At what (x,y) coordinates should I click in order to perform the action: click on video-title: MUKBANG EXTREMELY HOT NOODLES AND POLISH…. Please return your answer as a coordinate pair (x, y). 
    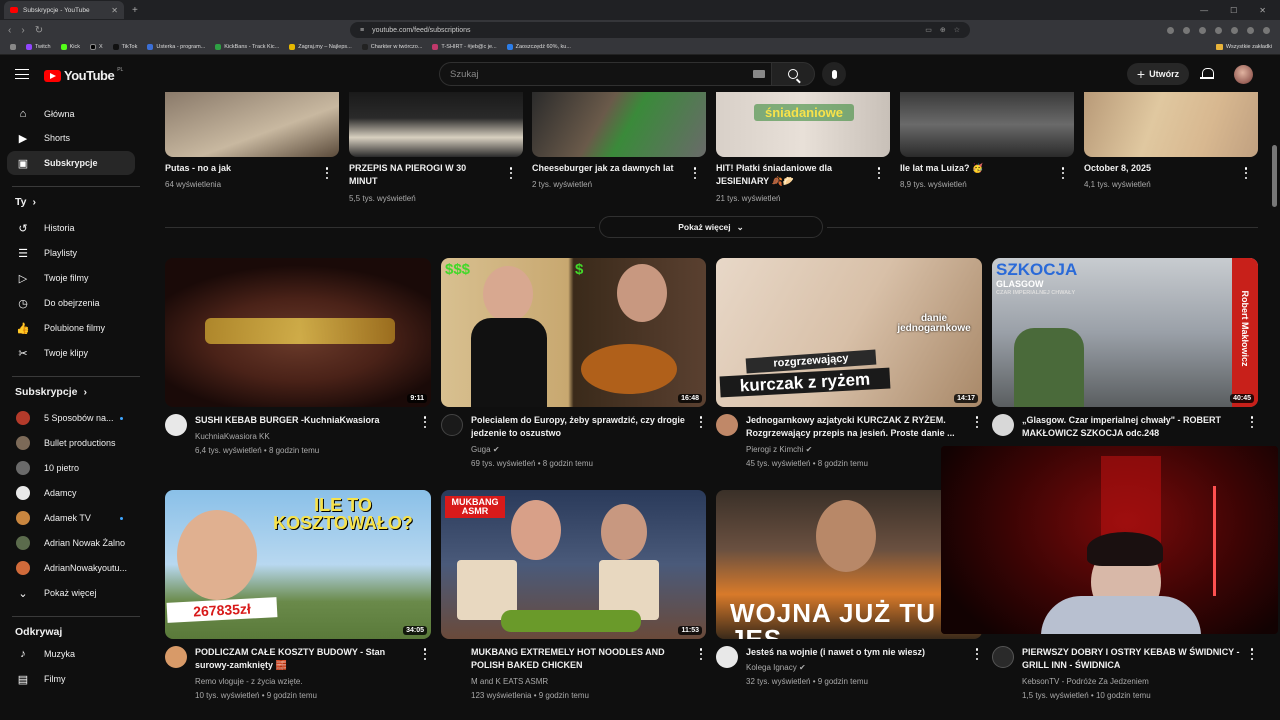
    Looking at the image, I should click on (582, 659).